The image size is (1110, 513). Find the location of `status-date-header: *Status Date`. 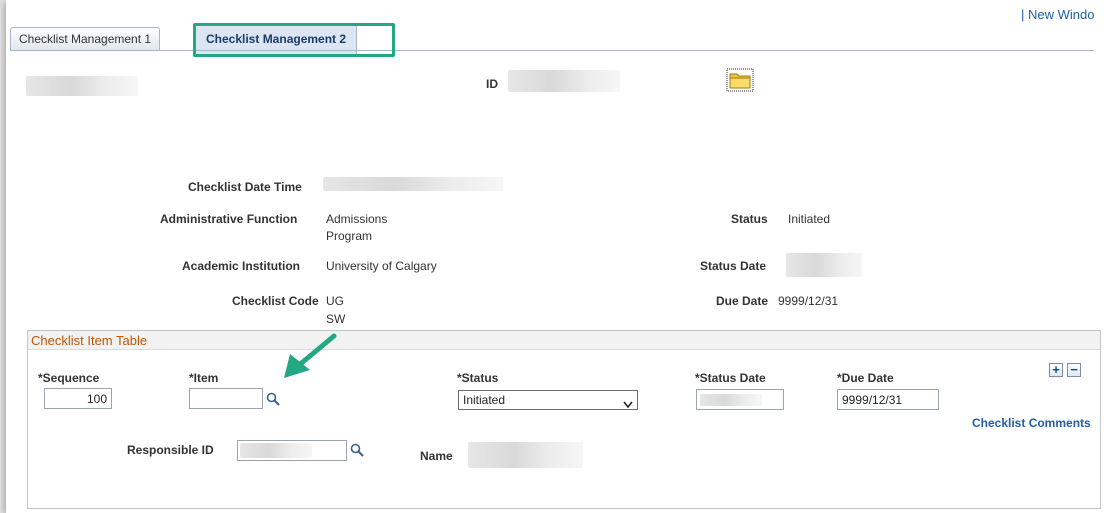

status-date-header: *Status Date is located at coordinates (730, 378).